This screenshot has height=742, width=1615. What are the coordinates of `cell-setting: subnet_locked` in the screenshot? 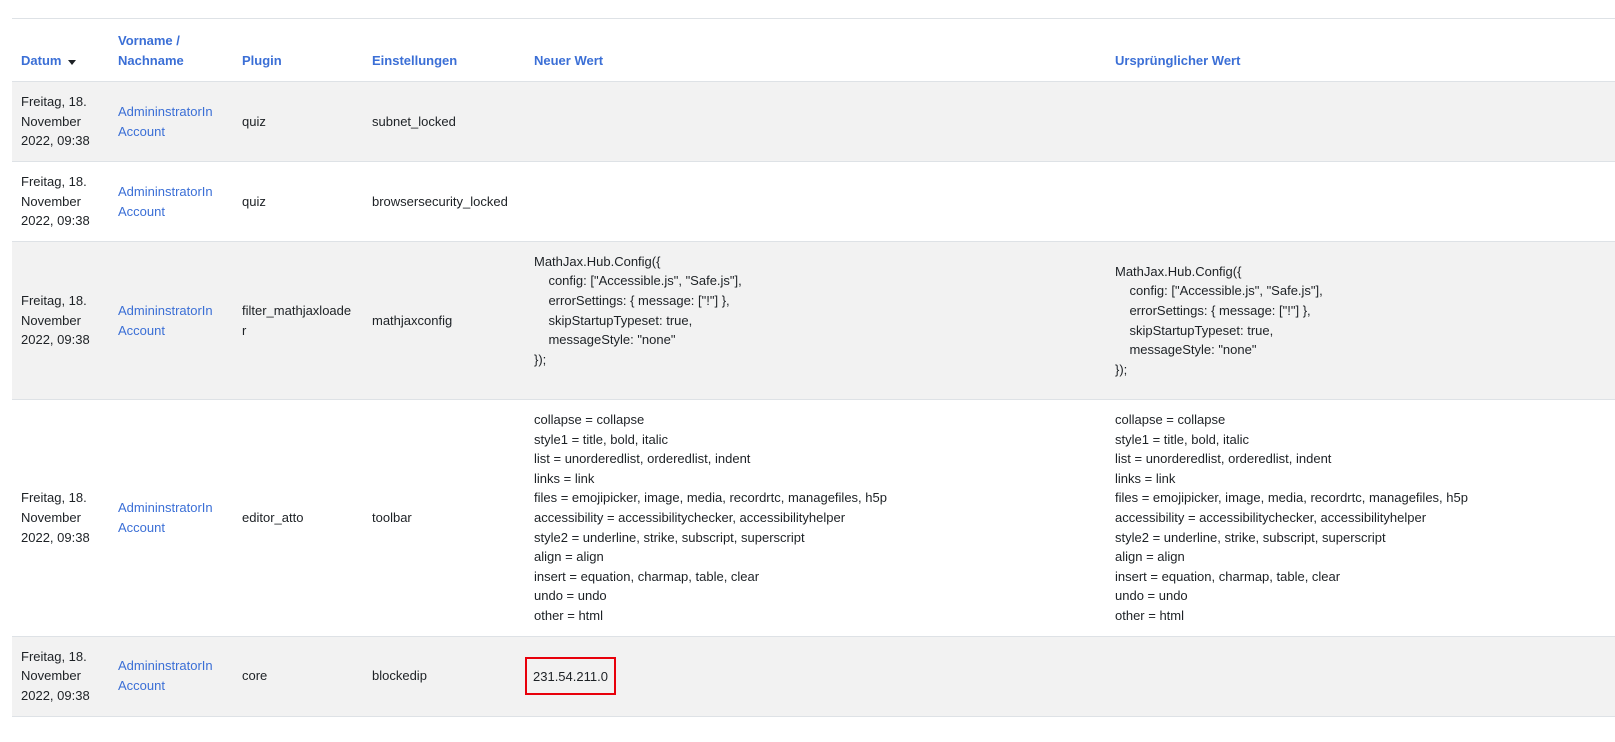 It's located at (414, 121).